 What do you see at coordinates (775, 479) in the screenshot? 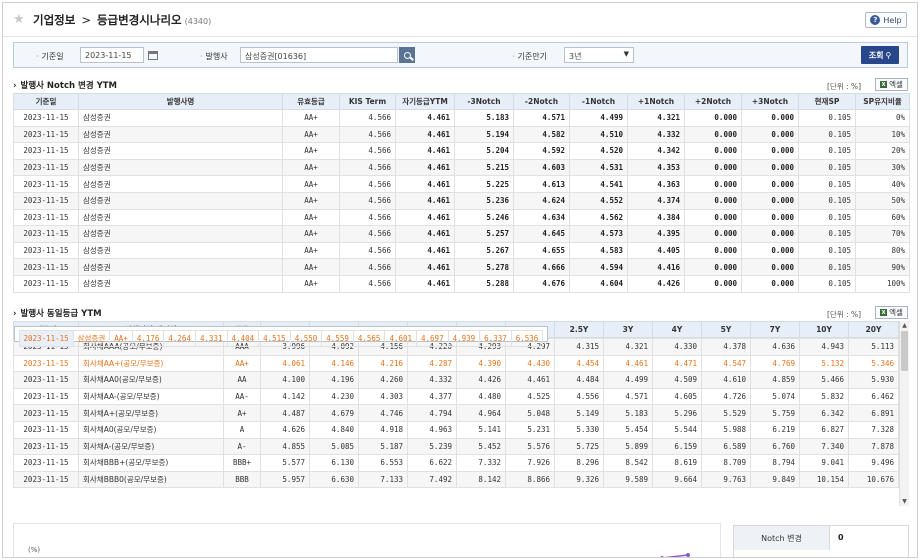
I see `table-cell: 9.849` at bounding box center [775, 479].